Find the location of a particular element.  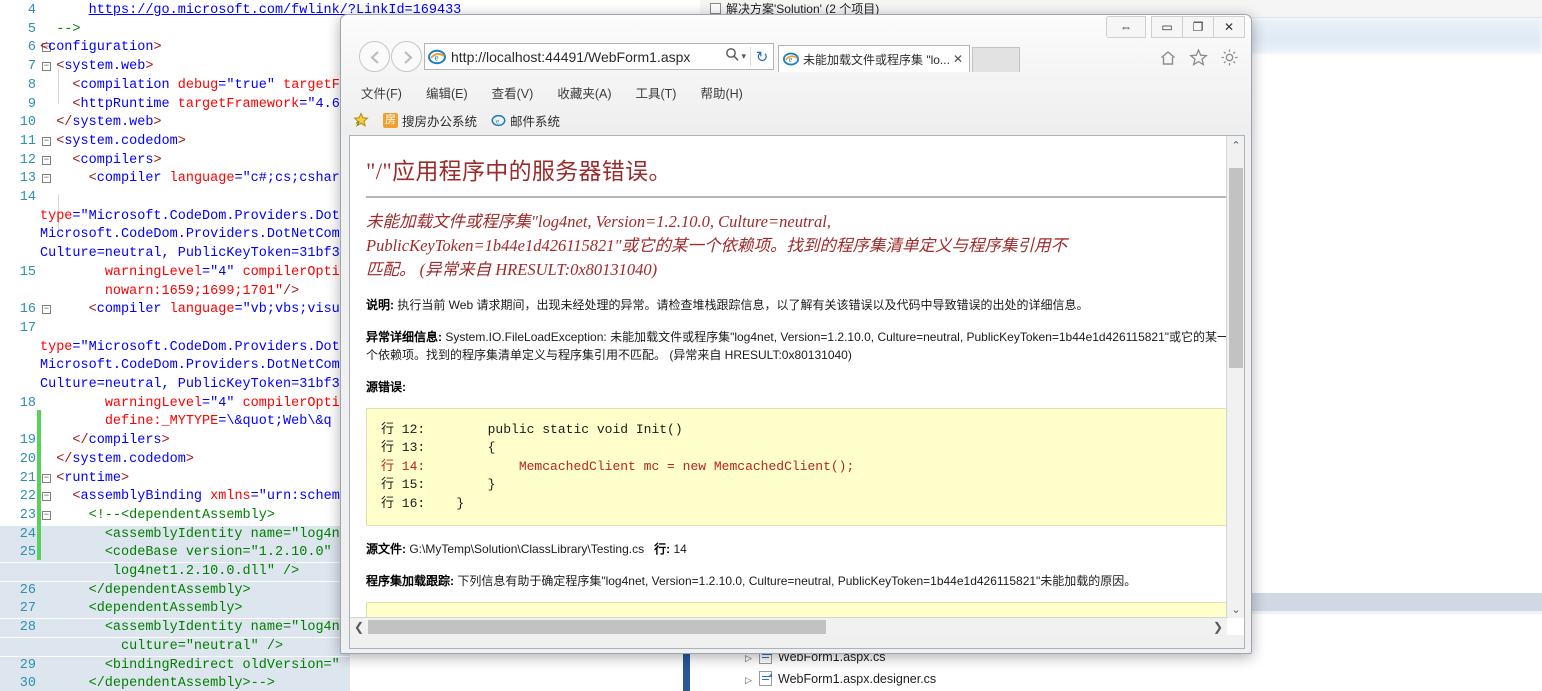

chevron-down-icon: ▾ is located at coordinates (743, 56).